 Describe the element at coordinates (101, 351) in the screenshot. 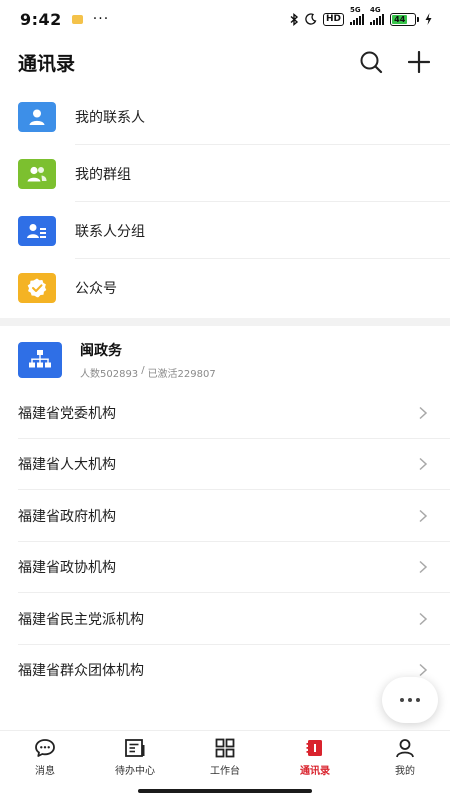

I see `org-title: 闽政务` at that location.